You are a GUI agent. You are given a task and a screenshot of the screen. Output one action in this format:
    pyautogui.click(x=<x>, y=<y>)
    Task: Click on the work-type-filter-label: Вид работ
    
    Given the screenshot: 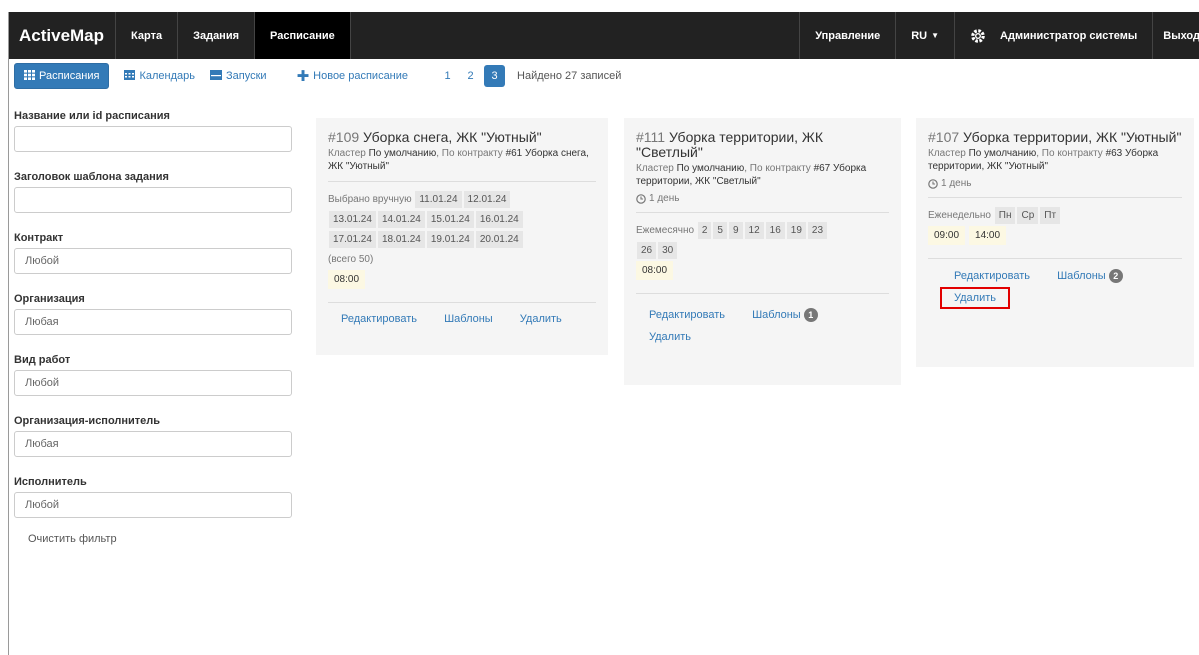 What is the action you would take?
    pyautogui.click(x=42, y=360)
    